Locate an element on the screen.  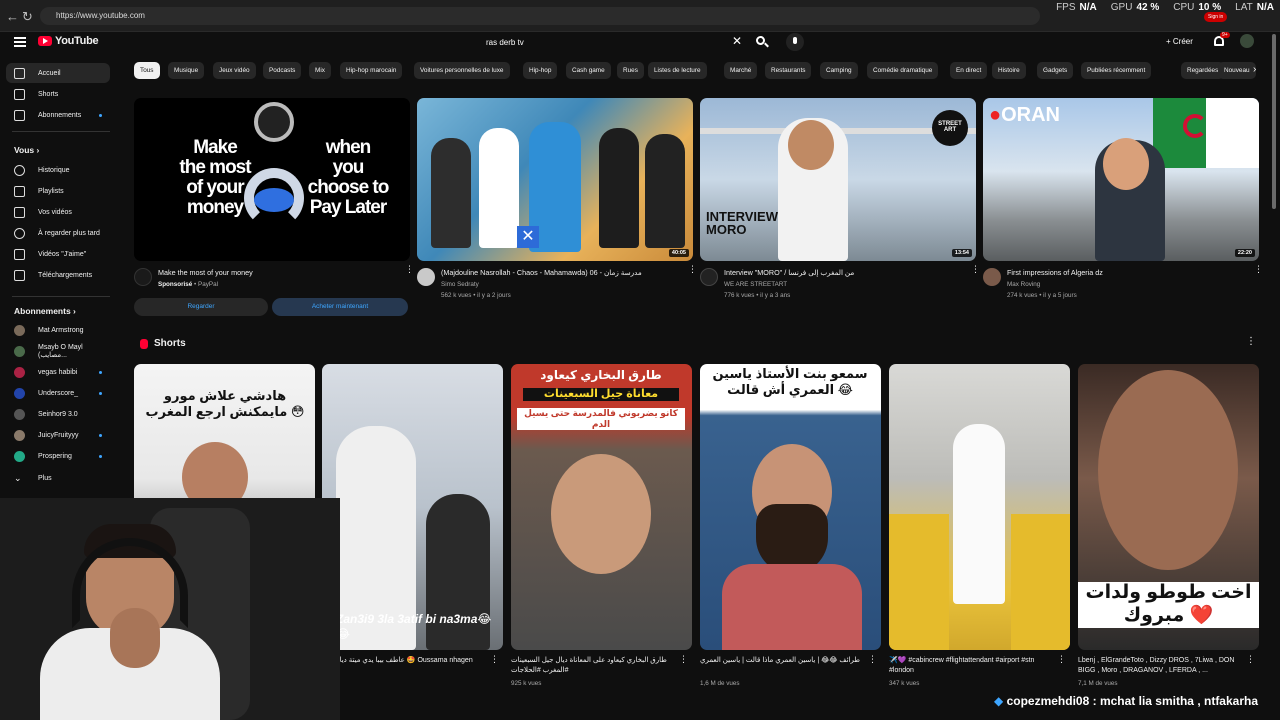
chip-gadgets: Gadgets is located at coordinates (1055, 70).